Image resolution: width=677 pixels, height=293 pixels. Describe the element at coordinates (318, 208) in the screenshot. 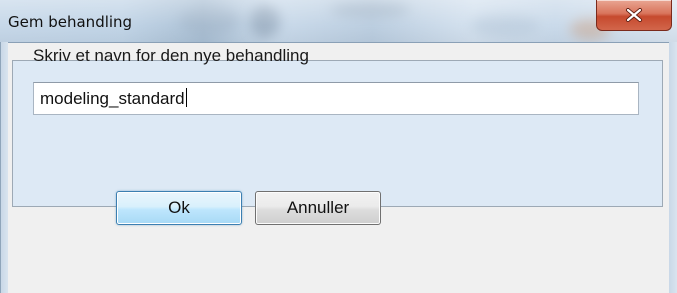

I see `cancel-button: Annuller` at that location.